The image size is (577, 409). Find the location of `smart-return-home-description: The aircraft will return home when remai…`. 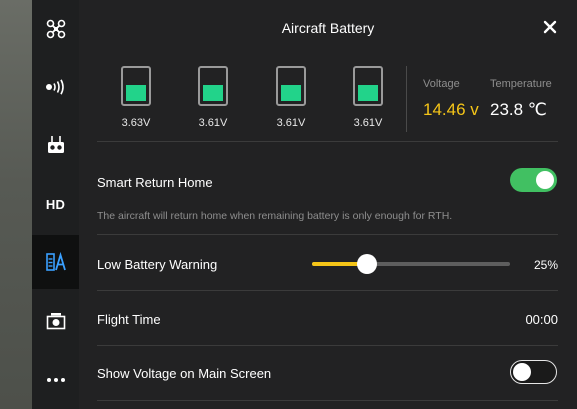

smart-return-home-description: The aircraft will return home when remai… is located at coordinates (275, 216).